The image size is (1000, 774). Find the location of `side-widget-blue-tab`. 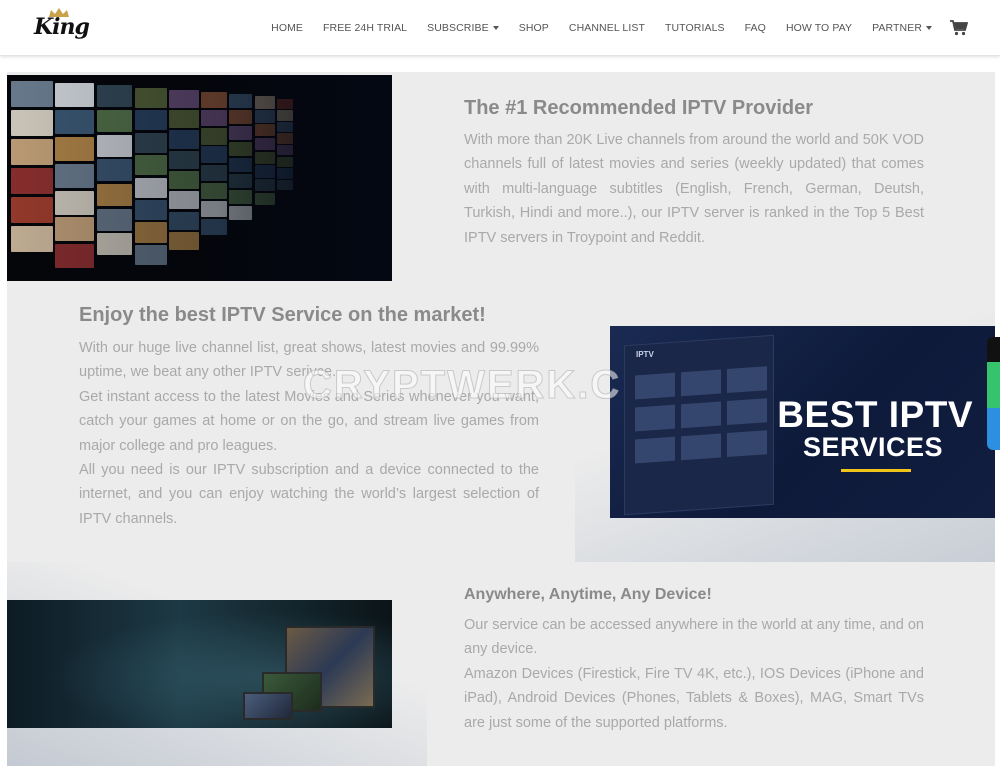

side-widget-blue-tab is located at coordinates (993, 429).